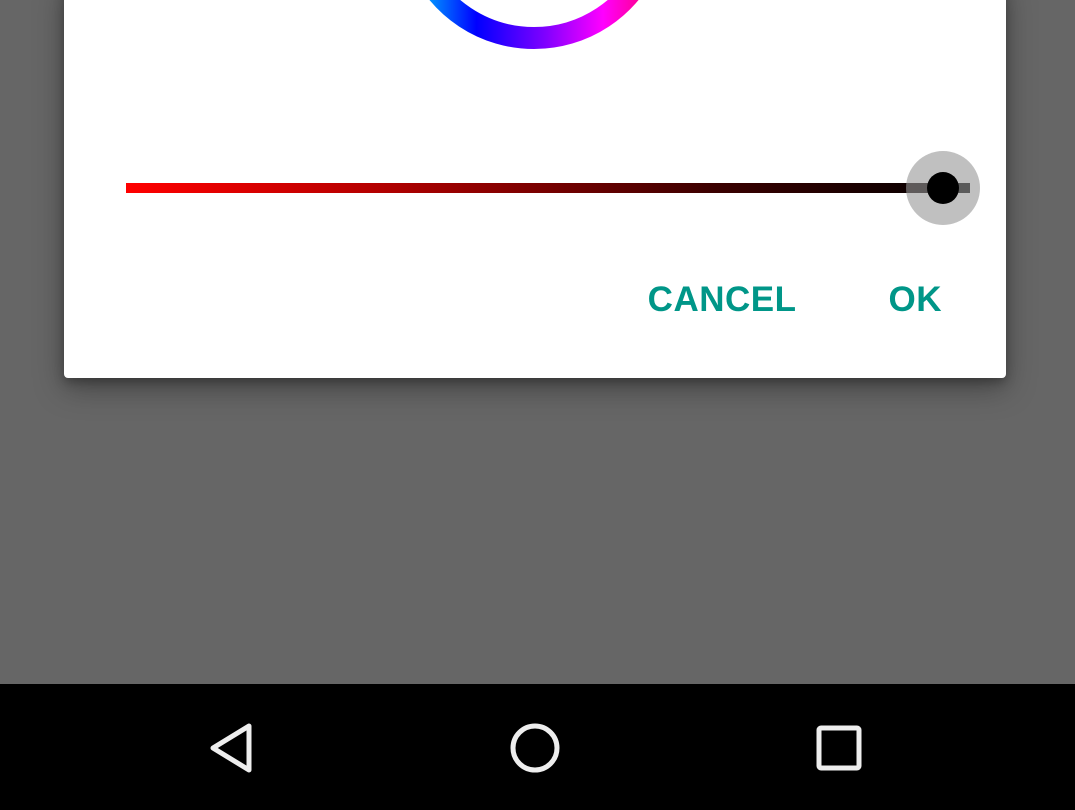 The width and height of the screenshot is (1075, 810). What do you see at coordinates (548, 188) in the screenshot?
I see `slider-track` at bounding box center [548, 188].